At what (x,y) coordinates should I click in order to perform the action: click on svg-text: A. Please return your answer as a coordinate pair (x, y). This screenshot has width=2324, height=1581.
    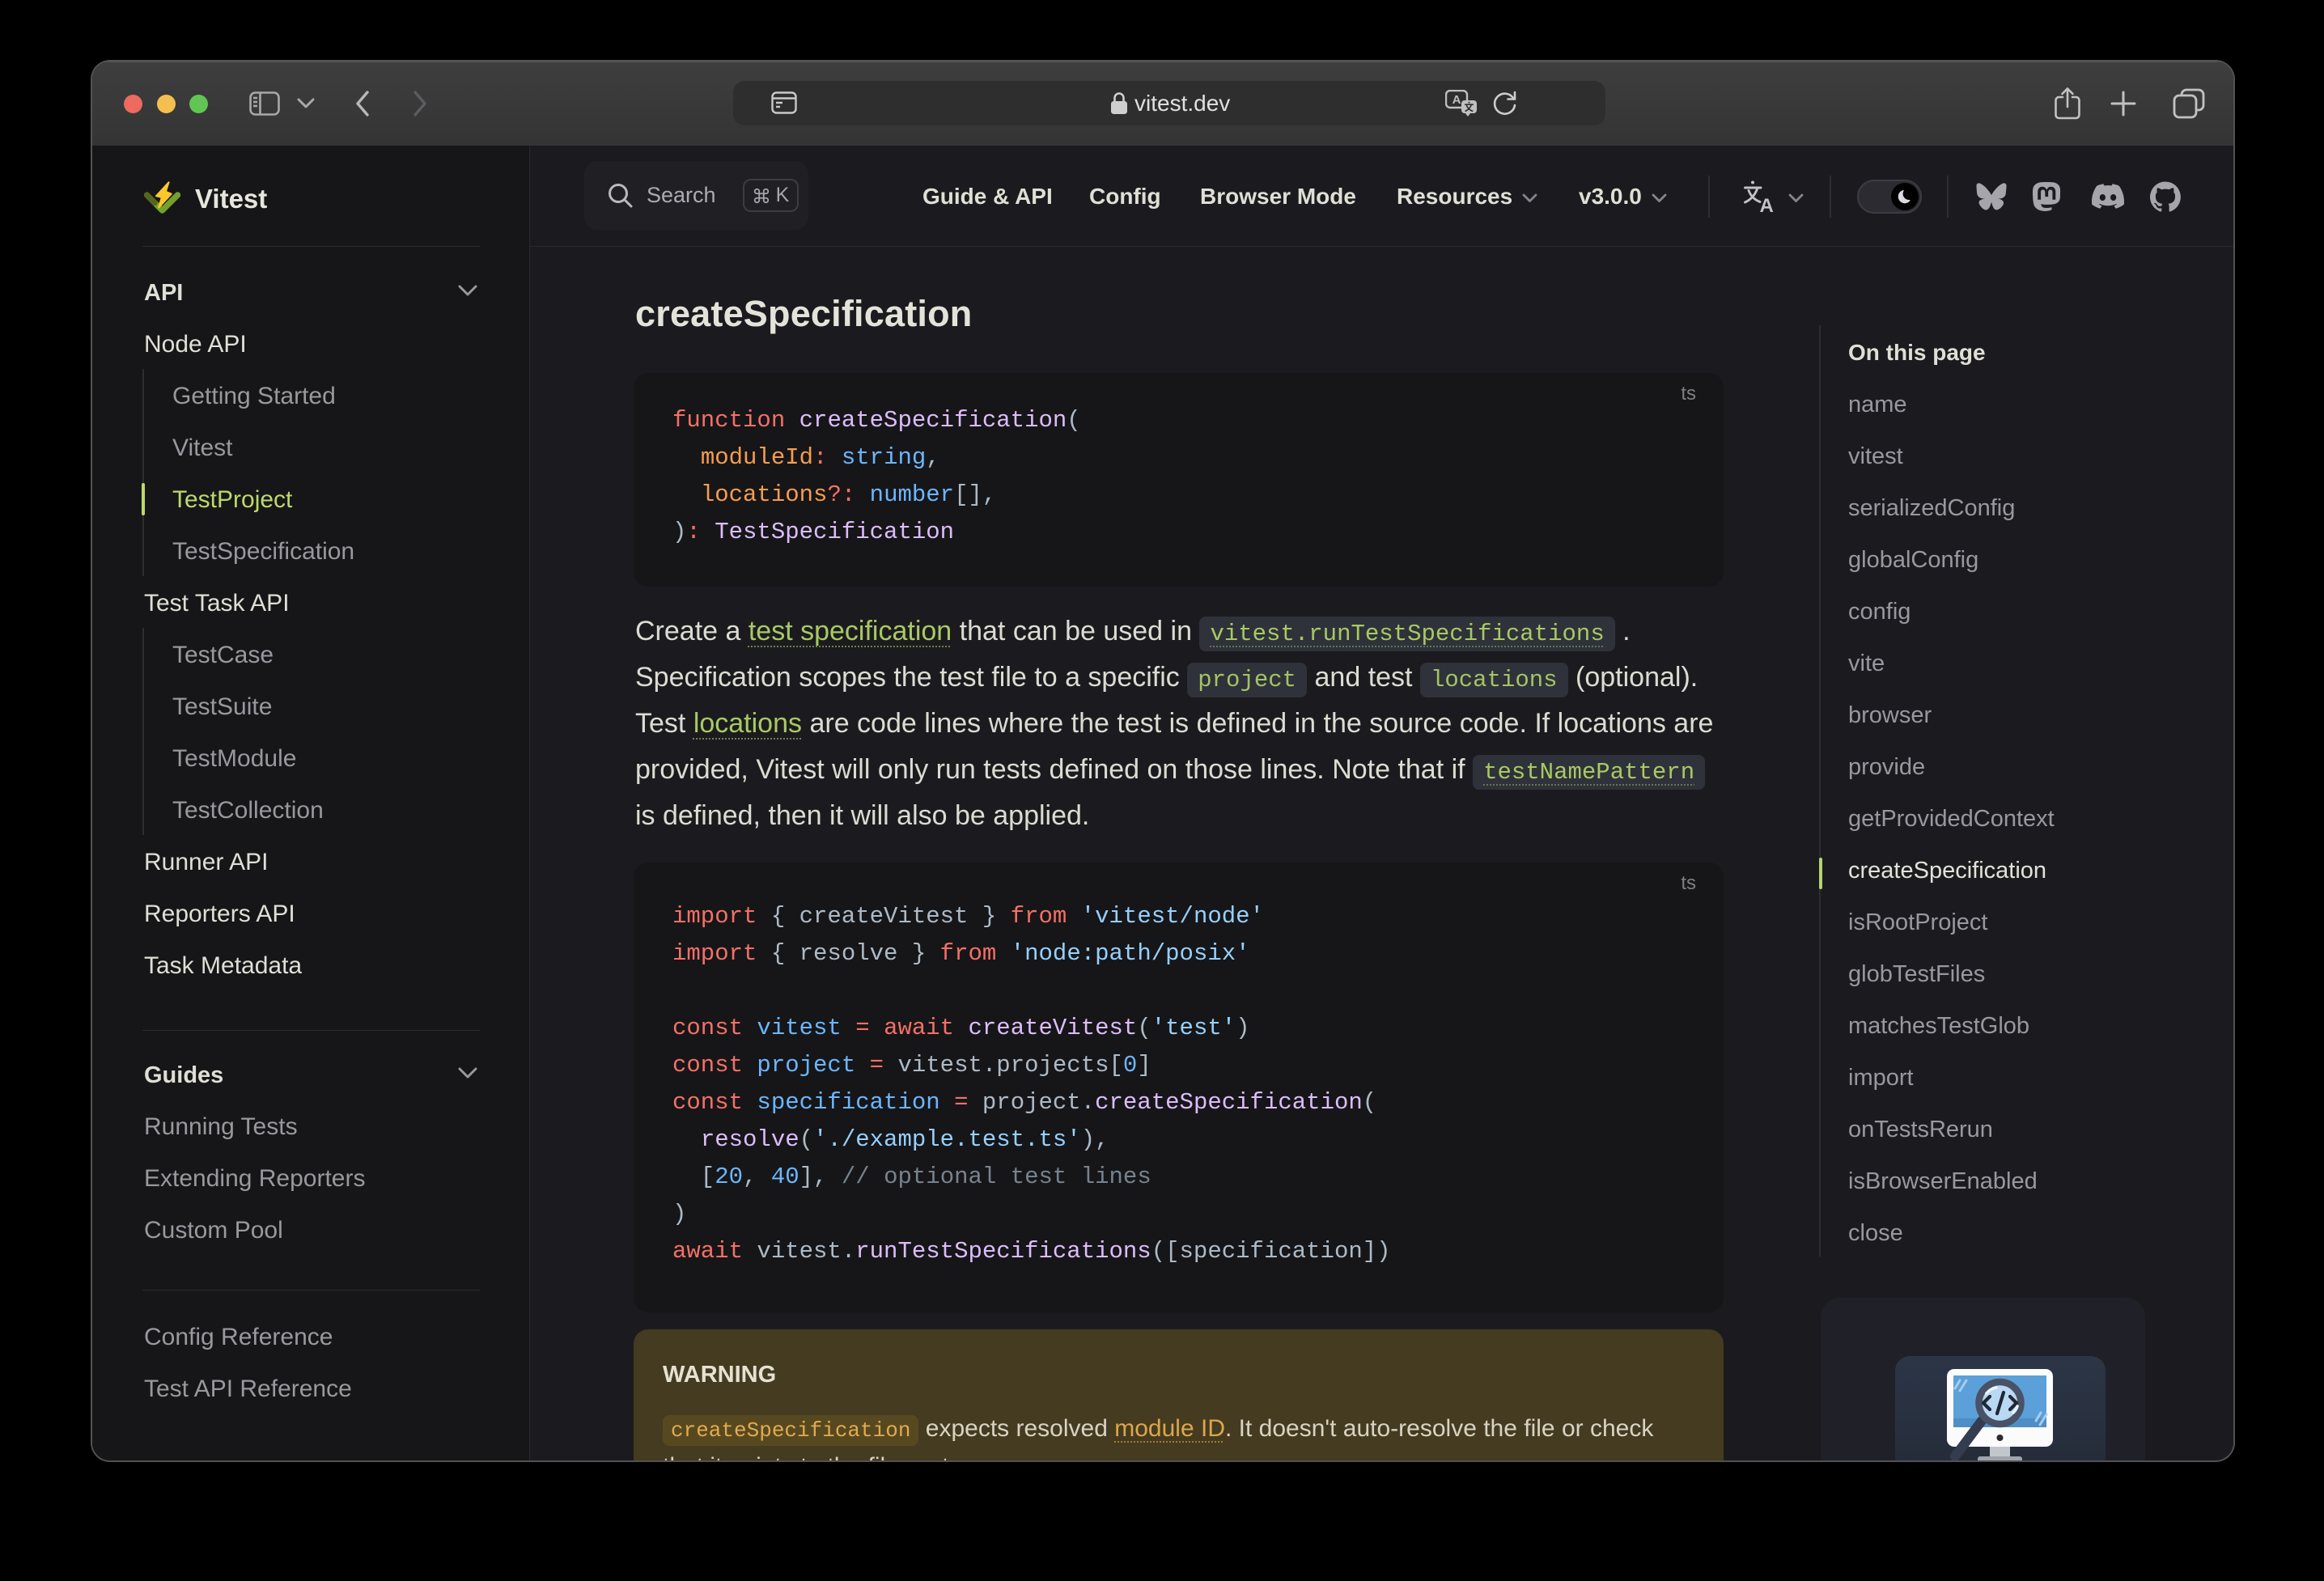
    Looking at the image, I should click on (1457, 100).